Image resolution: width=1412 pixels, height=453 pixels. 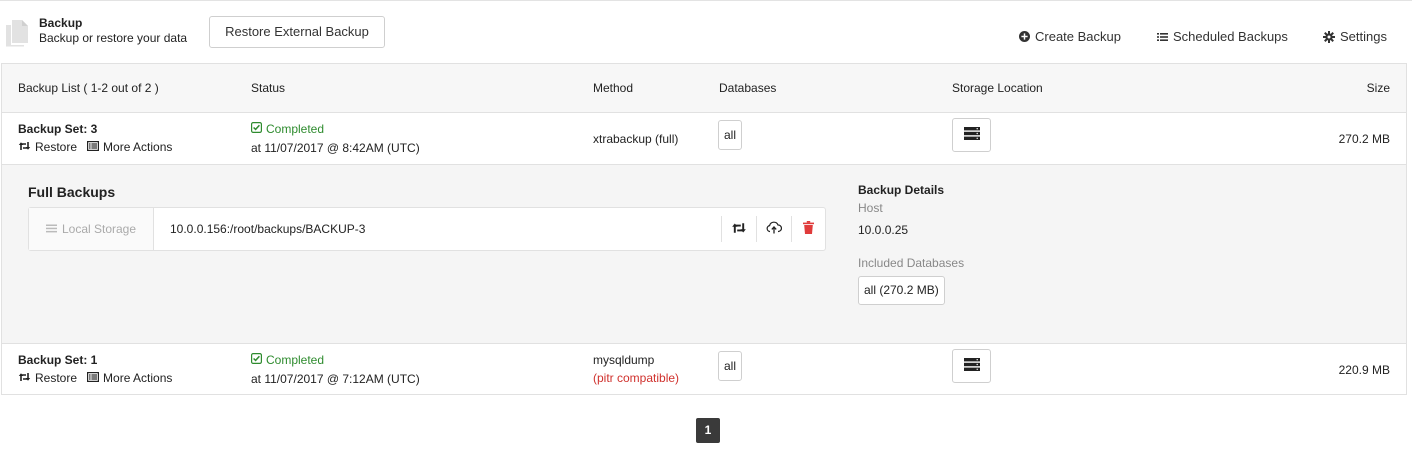 What do you see at coordinates (636, 369) in the screenshot?
I see `method-cell: mysqldump (pitr compatible)` at bounding box center [636, 369].